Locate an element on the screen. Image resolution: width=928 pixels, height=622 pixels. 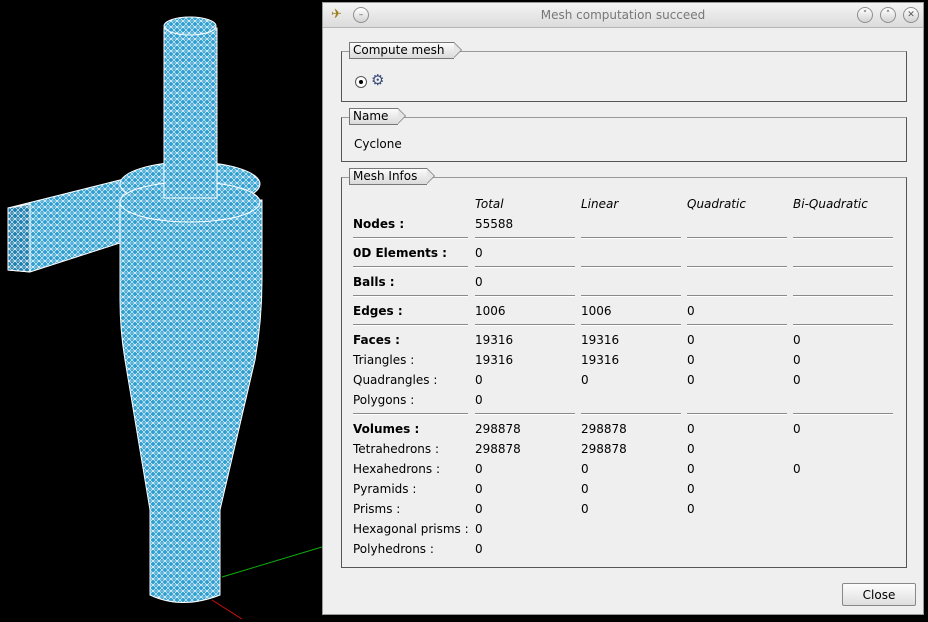
axis-x-line is located at coordinates (227, 609).